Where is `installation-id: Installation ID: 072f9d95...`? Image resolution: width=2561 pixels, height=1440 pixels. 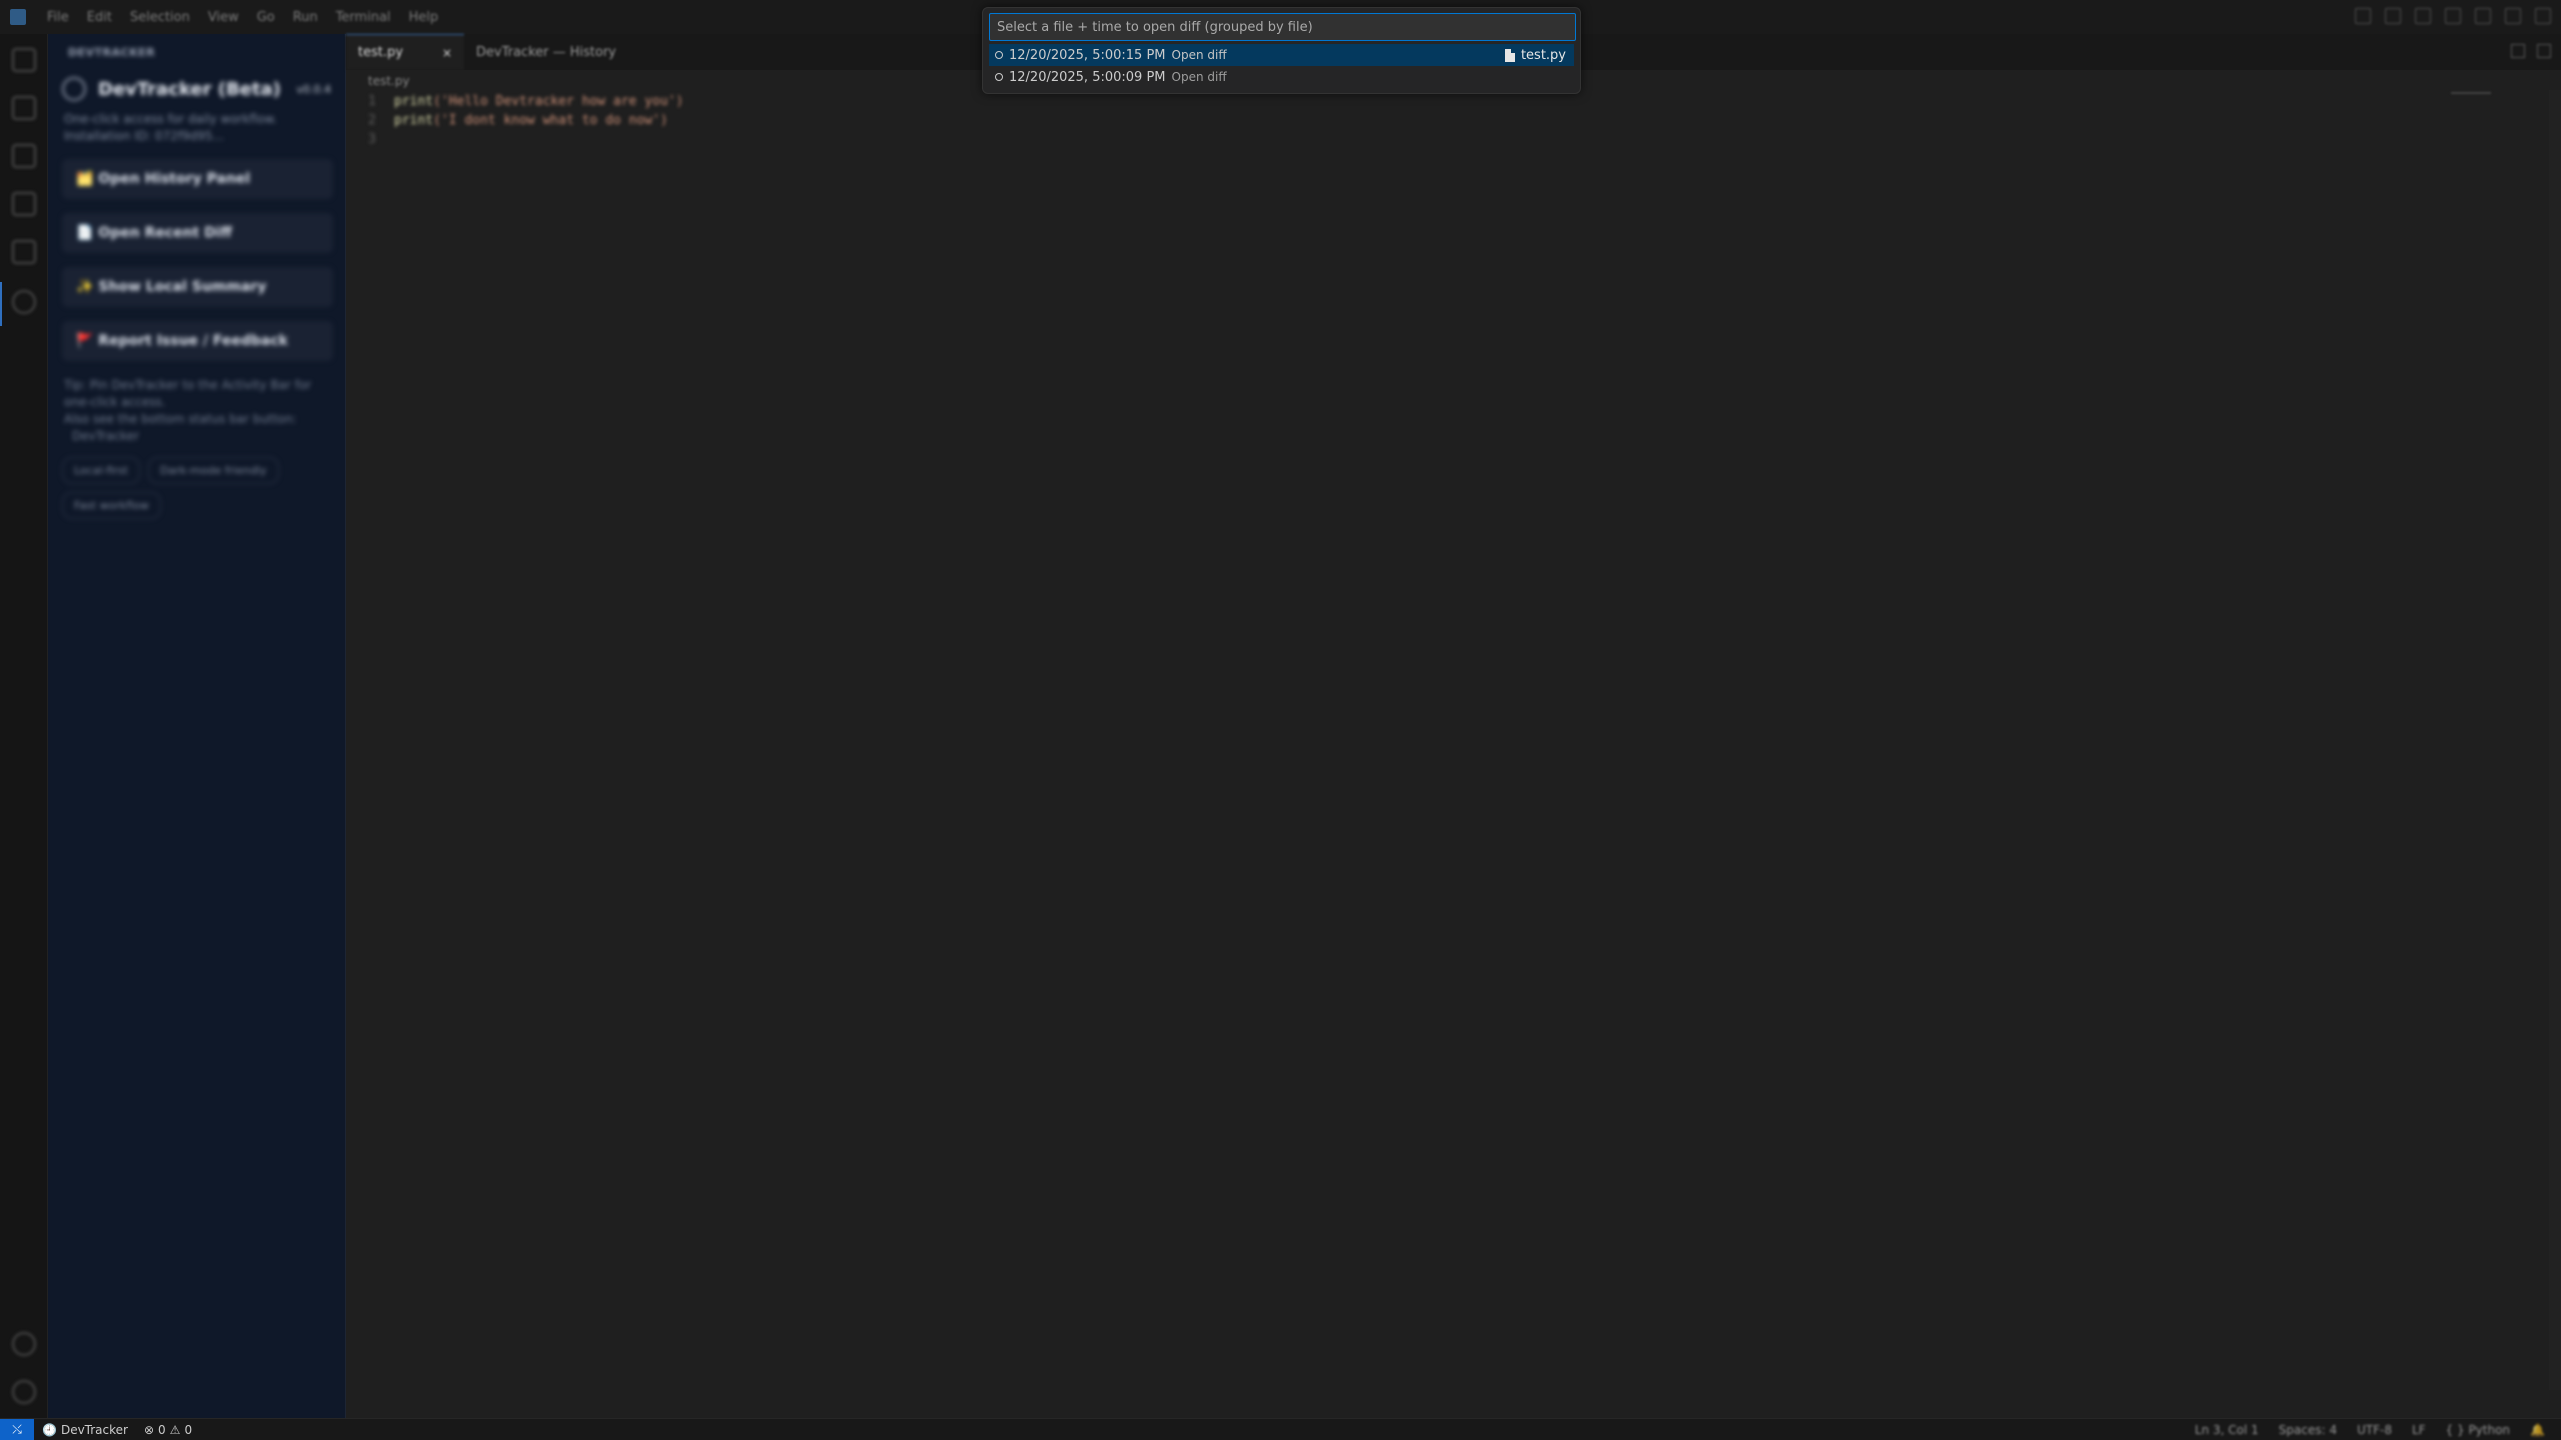 installation-id: Installation ID: 072f9d95... is located at coordinates (144, 136).